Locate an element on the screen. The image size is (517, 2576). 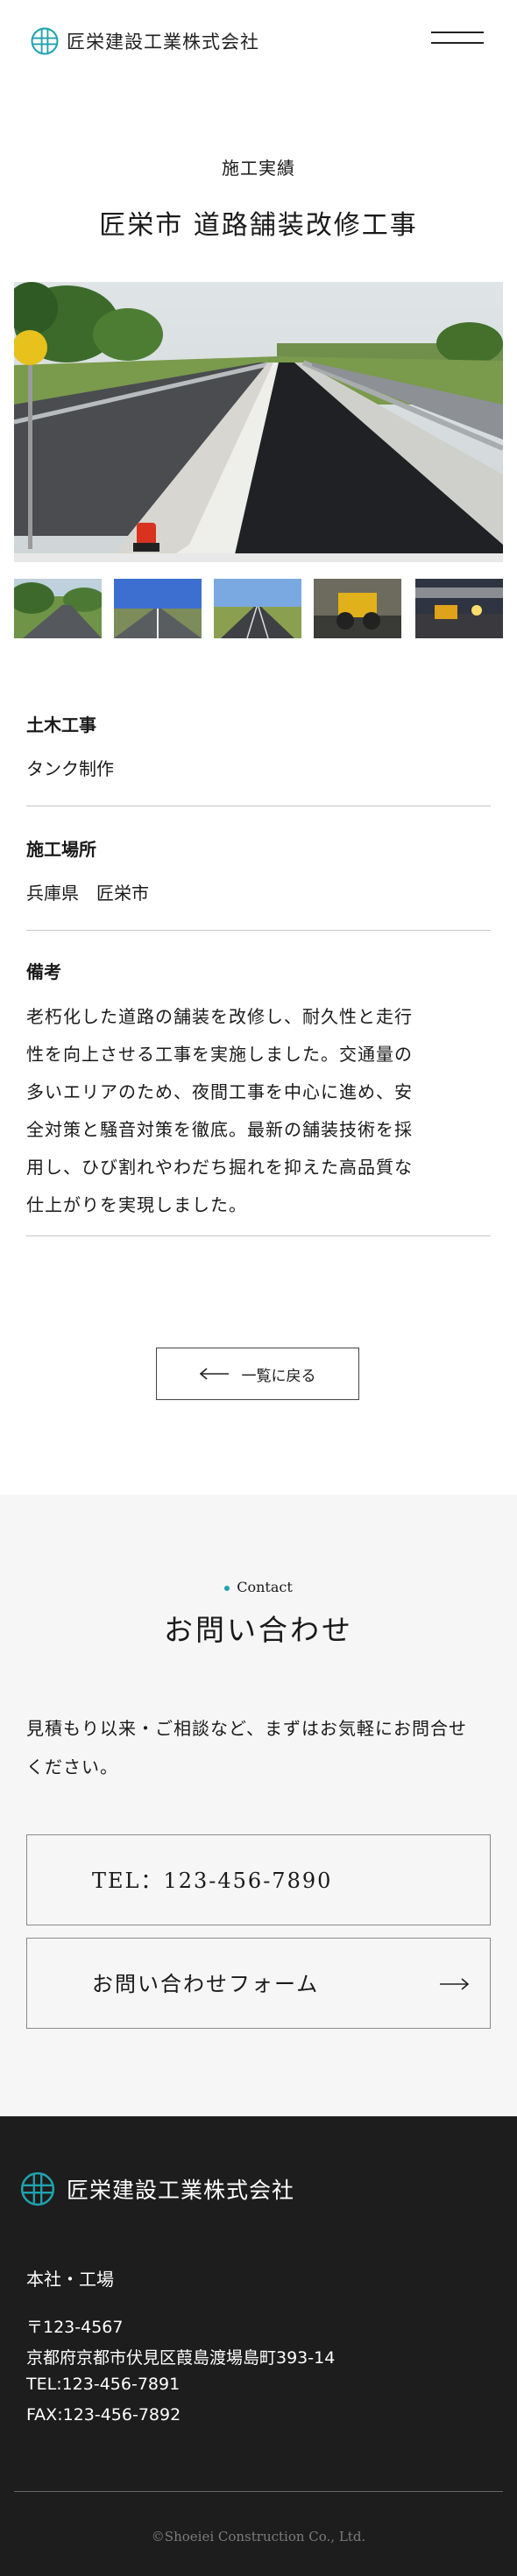
contact-eyebrow-label: Contact is located at coordinates (265, 1587).